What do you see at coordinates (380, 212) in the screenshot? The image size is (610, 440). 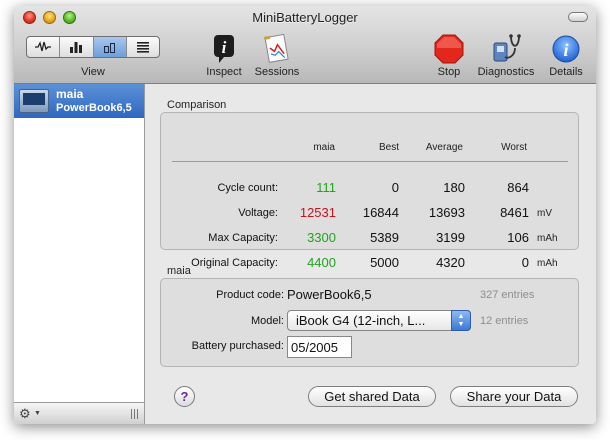 I see `value-best: 16844` at bounding box center [380, 212].